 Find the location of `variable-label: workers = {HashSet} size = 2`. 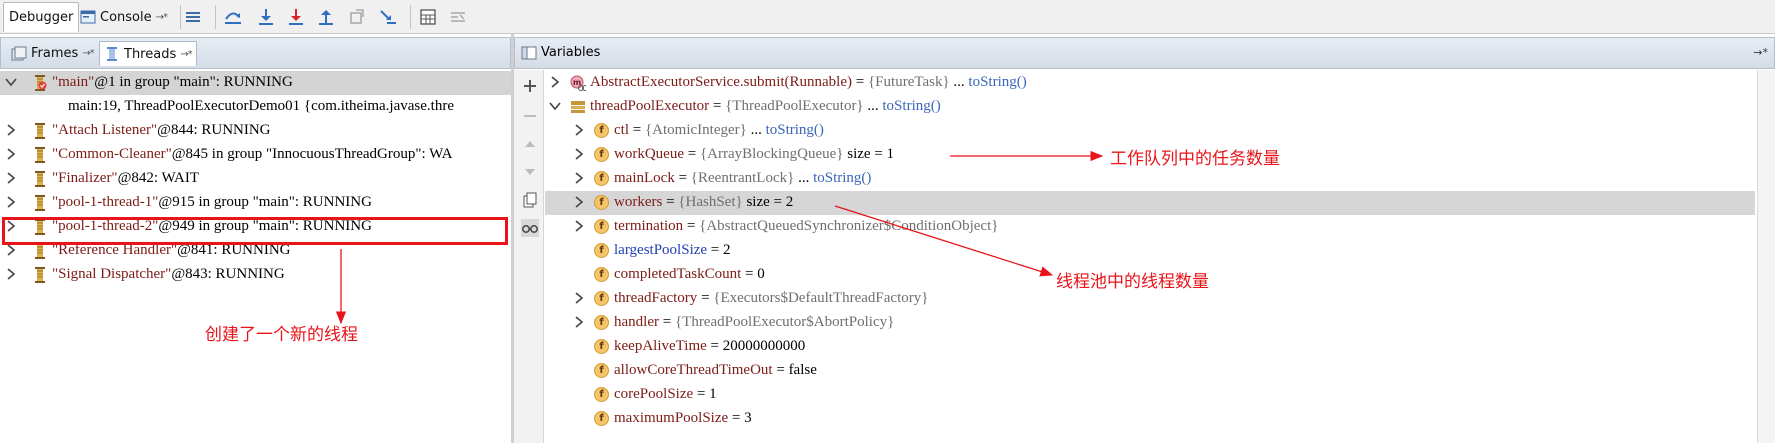

variable-label: workers = {HashSet} size = 2 is located at coordinates (703, 202).